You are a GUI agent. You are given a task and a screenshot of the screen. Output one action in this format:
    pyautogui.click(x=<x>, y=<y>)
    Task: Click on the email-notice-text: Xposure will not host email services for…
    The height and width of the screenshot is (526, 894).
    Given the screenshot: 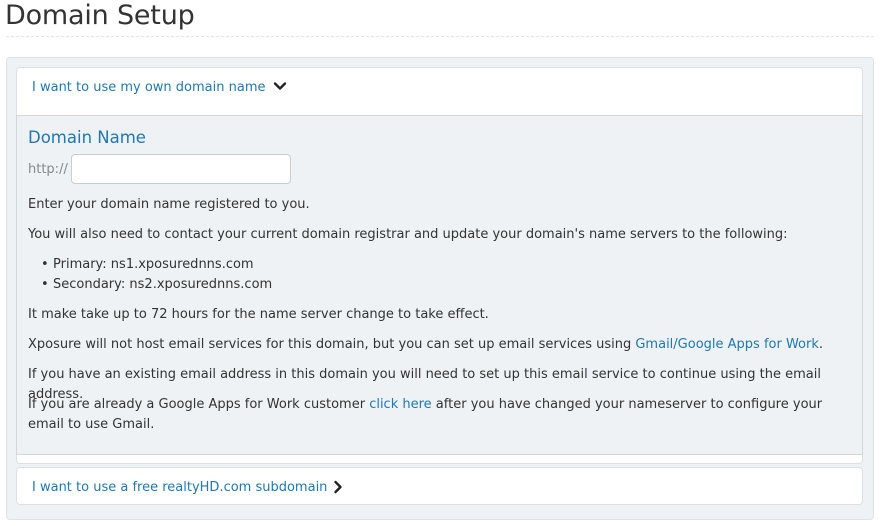 What is the action you would take?
    pyautogui.click(x=332, y=344)
    